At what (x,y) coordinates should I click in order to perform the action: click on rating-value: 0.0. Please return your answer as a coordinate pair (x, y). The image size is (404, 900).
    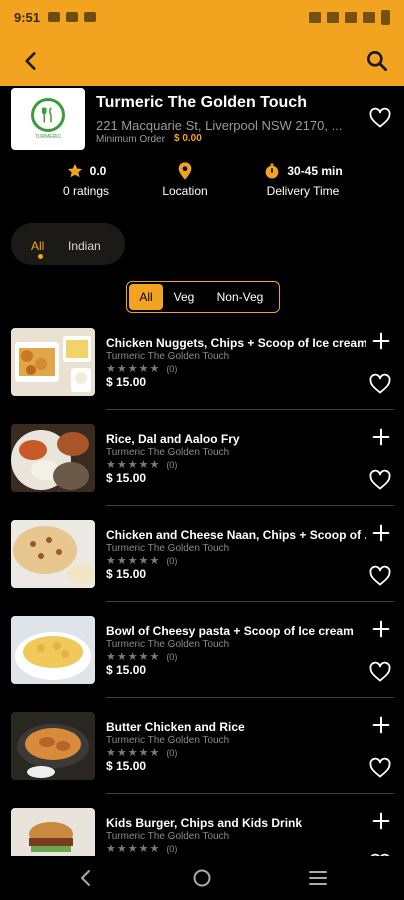
    Looking at the image, I should click on (98, 171).